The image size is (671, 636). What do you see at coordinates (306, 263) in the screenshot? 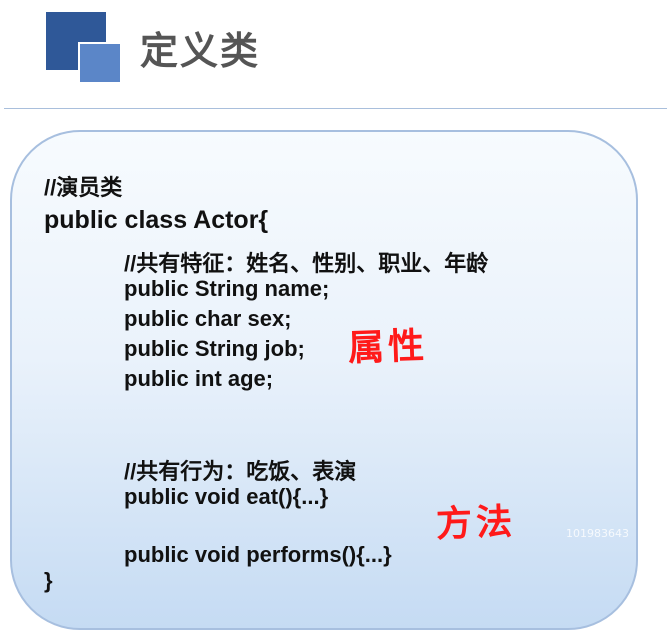
I see `fields-comment: //共有特征：姓名、性别、职业、年龄` at bounding box center [306, 263].